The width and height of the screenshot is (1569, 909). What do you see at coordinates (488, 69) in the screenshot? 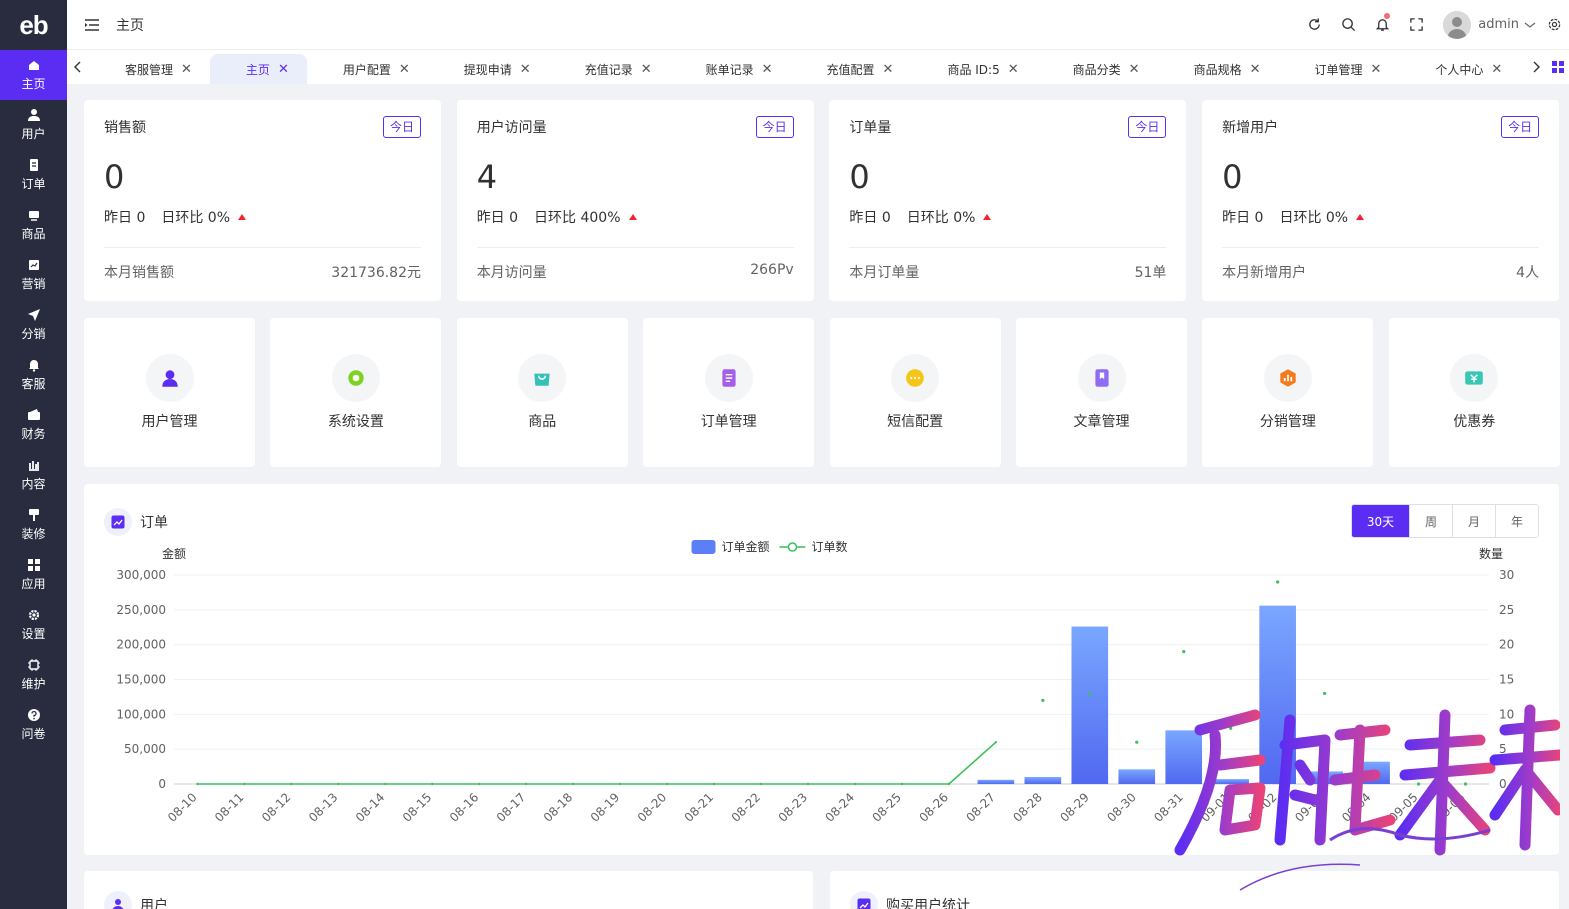
I see `tab-item: 提现申请 ✕` at bounding box center [488, 69].